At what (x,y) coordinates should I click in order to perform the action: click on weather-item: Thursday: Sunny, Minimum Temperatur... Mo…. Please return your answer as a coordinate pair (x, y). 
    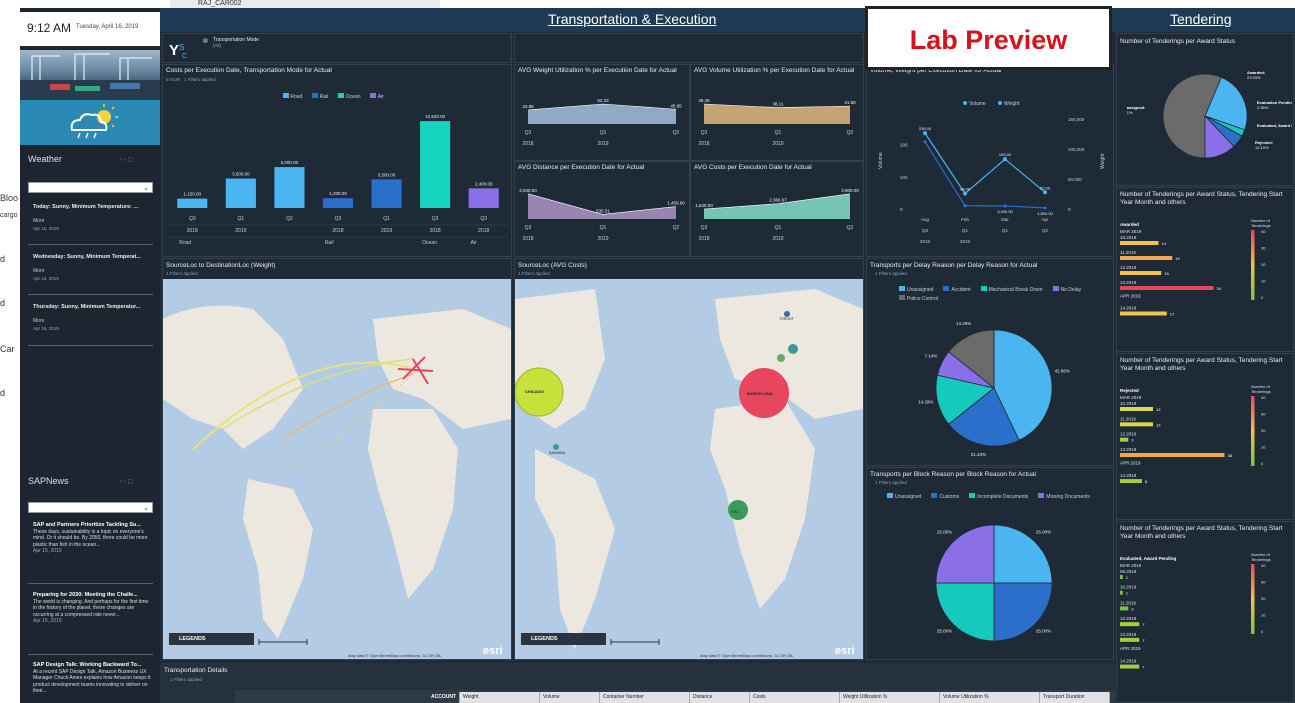
    Looking at the image, I should click on (93, 318).